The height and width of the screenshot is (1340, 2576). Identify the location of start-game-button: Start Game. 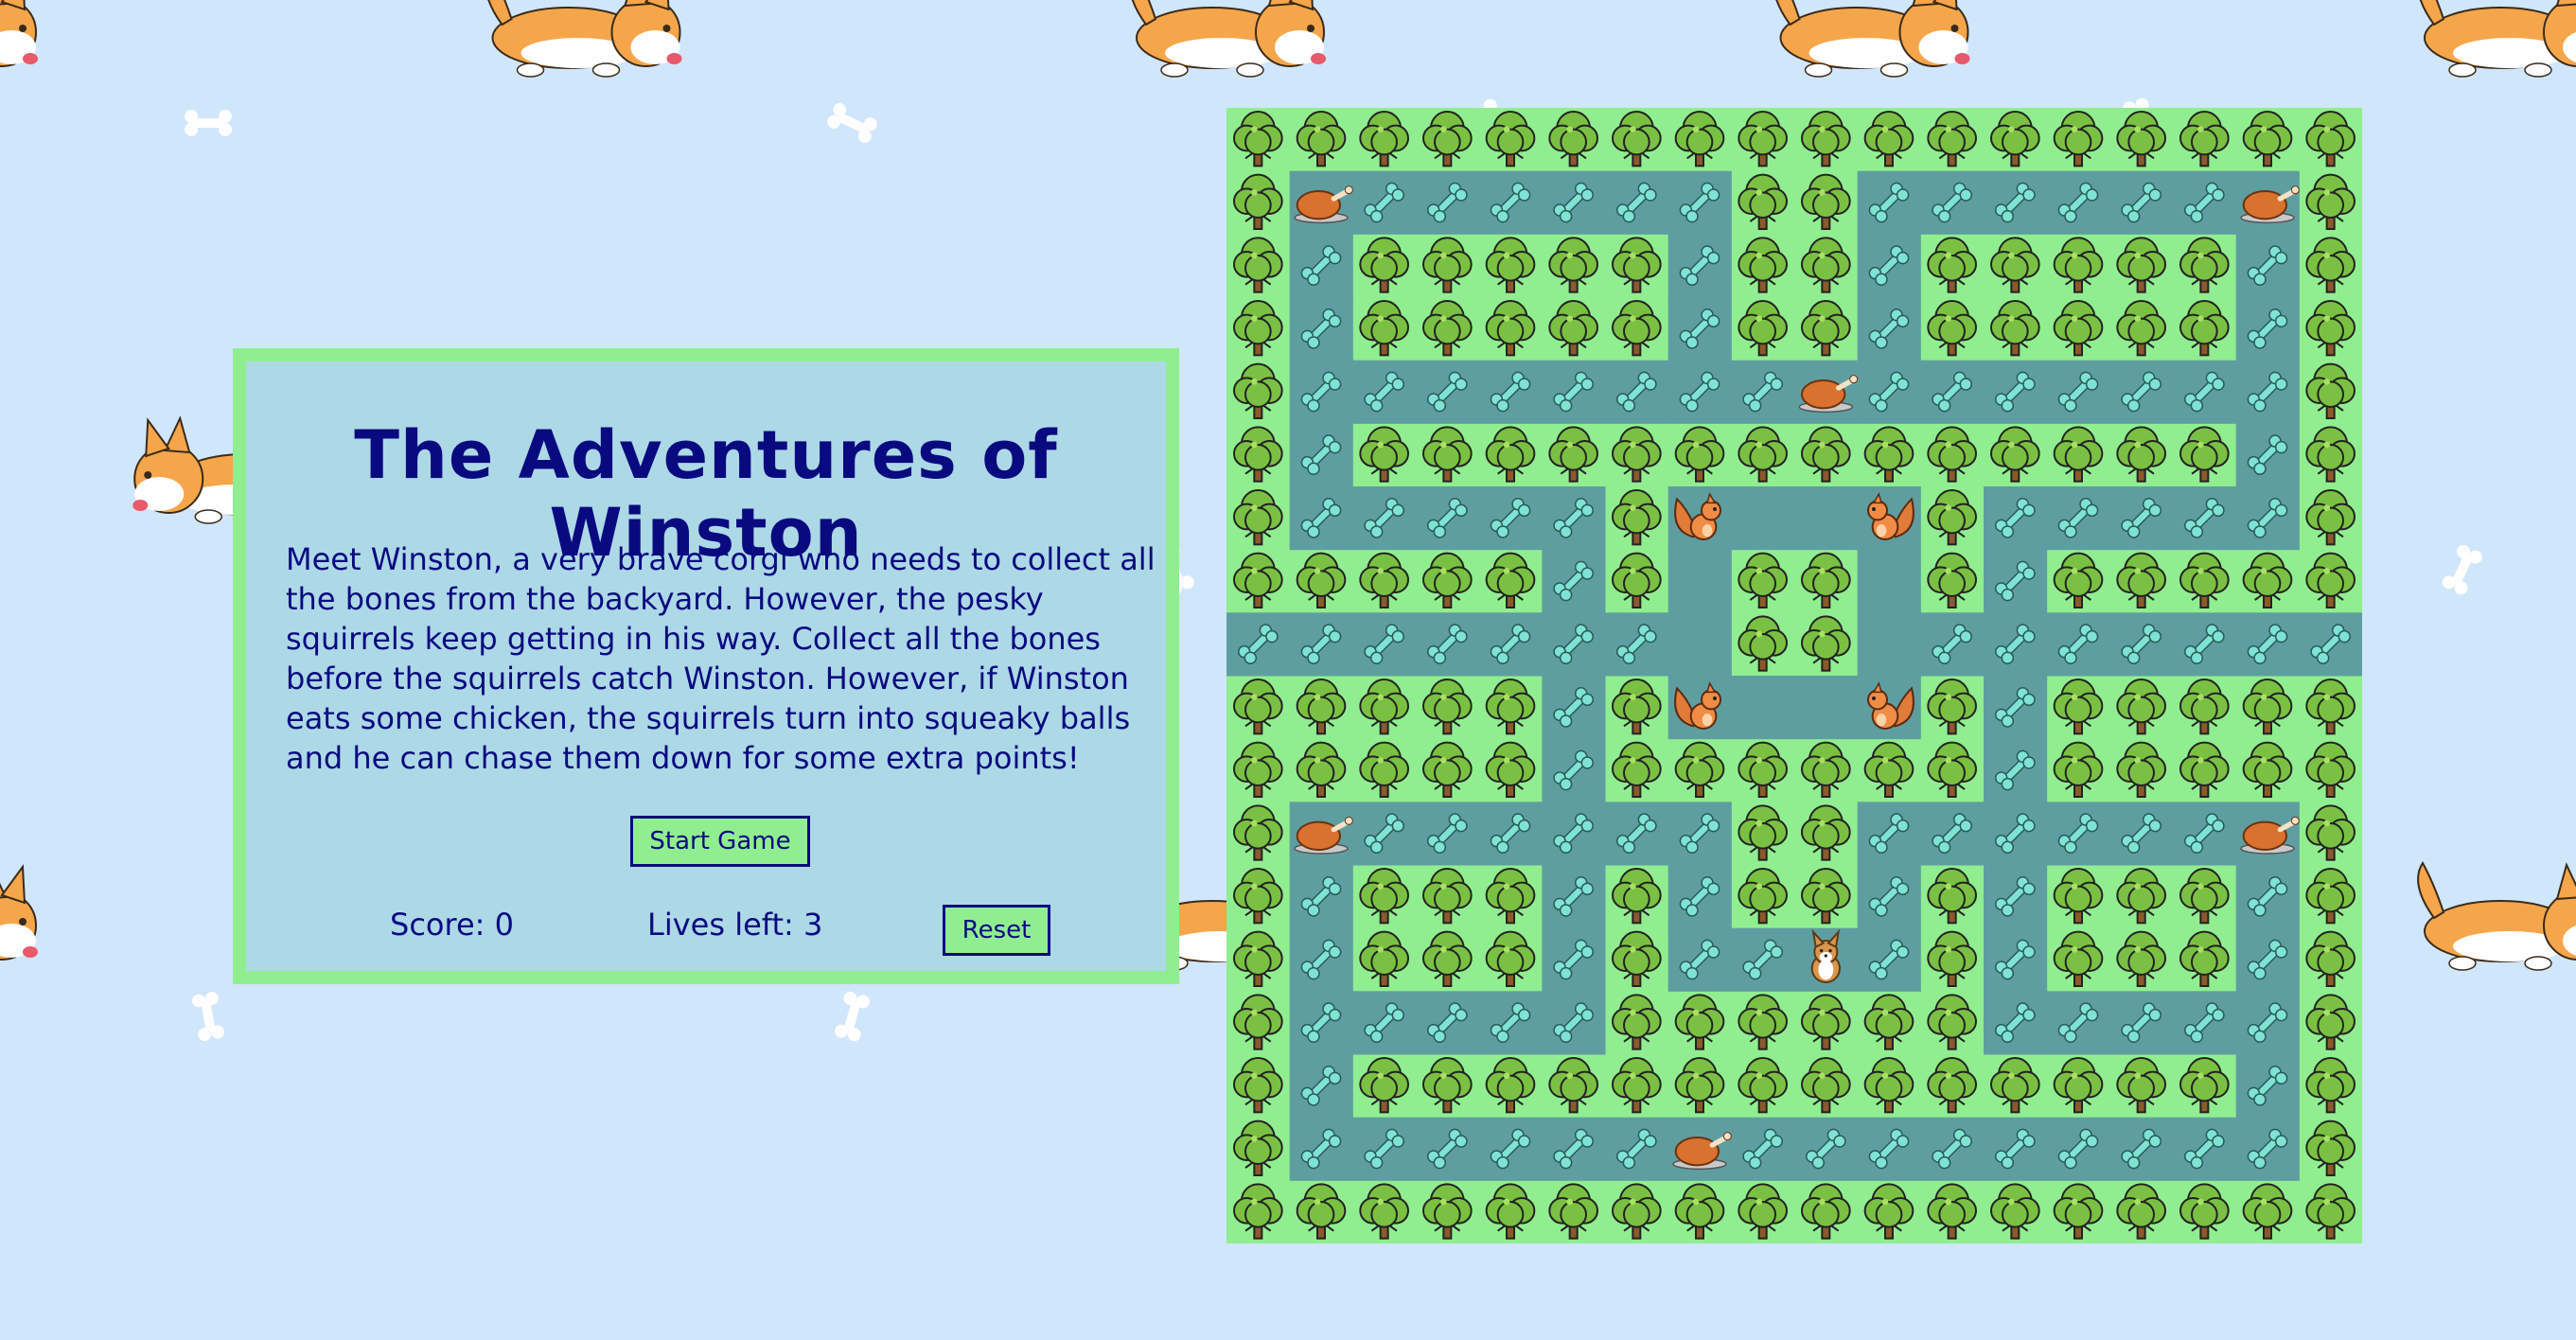
(720, 841).